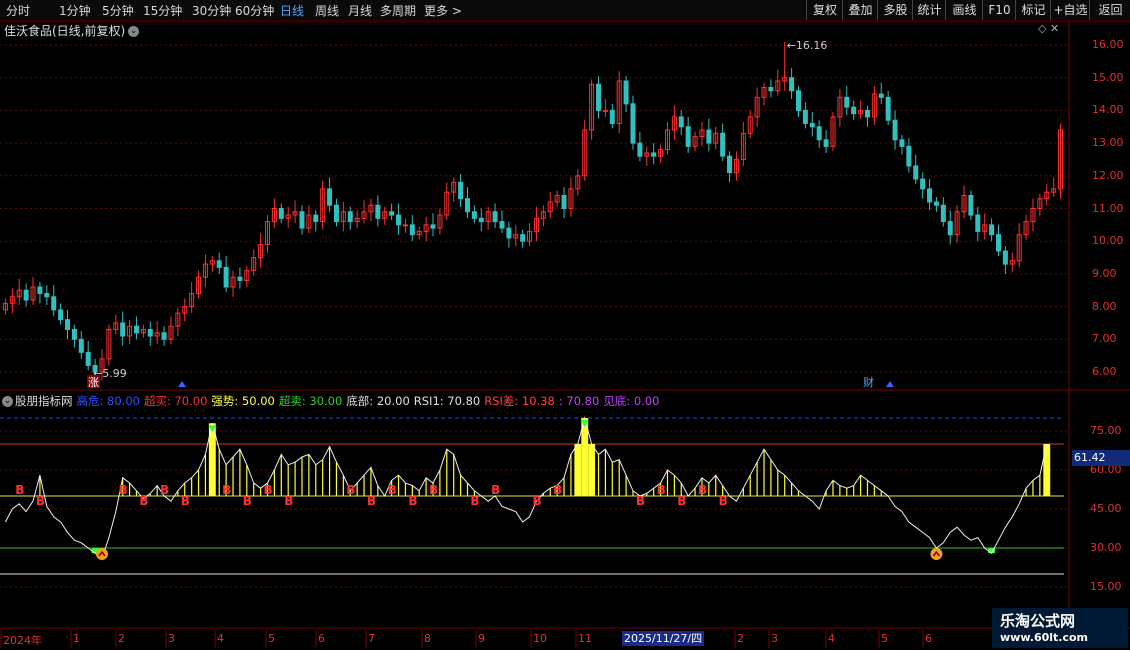  Describe the element at coordinates (1108, 44) in the screenshot. I see `price-tick: 16.00` at that location.